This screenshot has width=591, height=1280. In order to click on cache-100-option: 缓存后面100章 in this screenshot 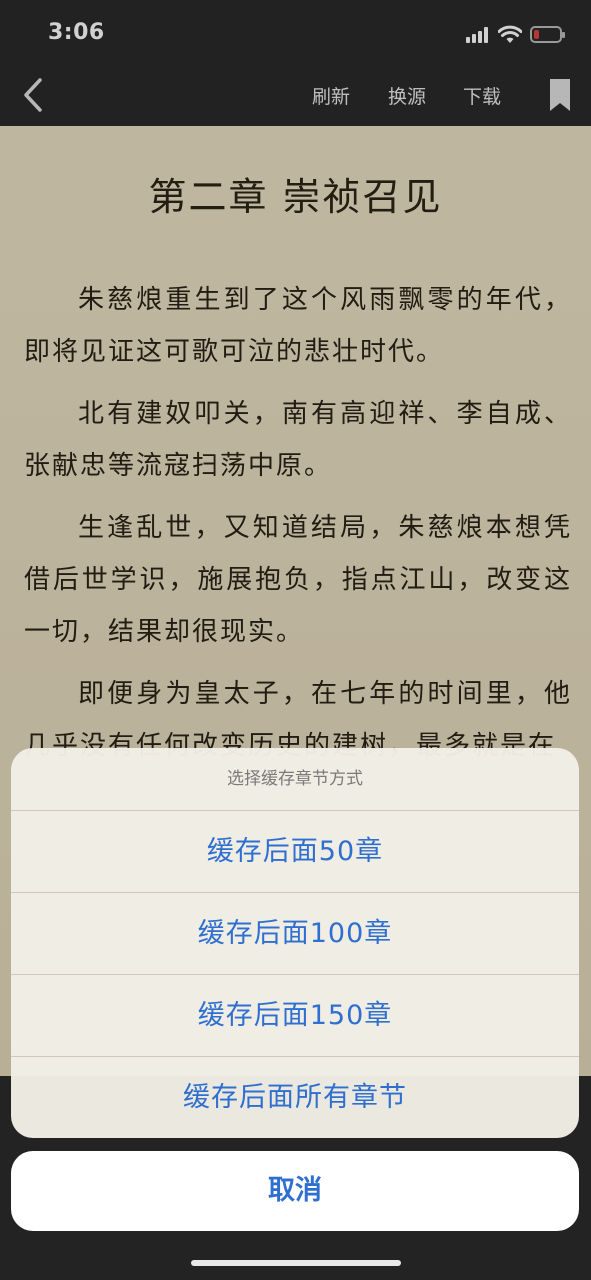, I will do `click(295, 933)`.